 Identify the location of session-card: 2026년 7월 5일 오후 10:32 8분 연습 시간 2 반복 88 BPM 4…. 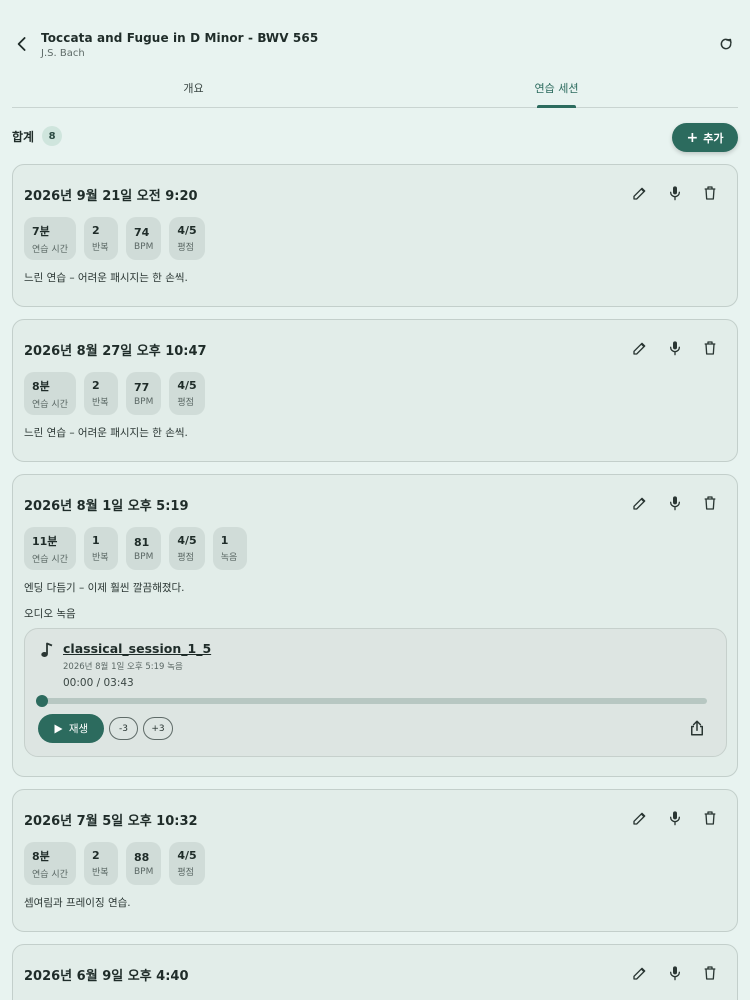
(375, 860).